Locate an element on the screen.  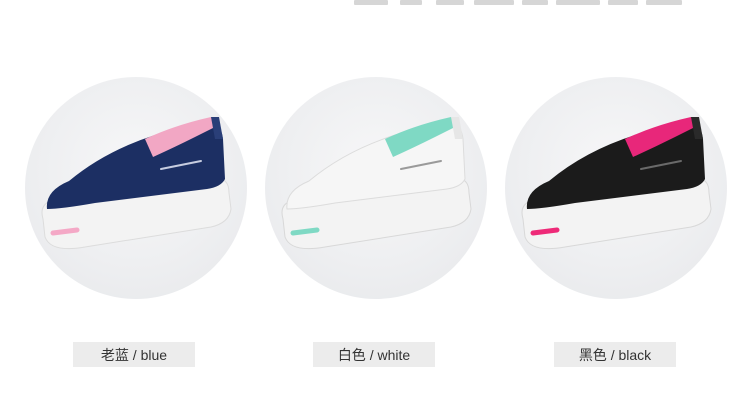
shoe-blue-illustration is located at coordinates (136, 183).